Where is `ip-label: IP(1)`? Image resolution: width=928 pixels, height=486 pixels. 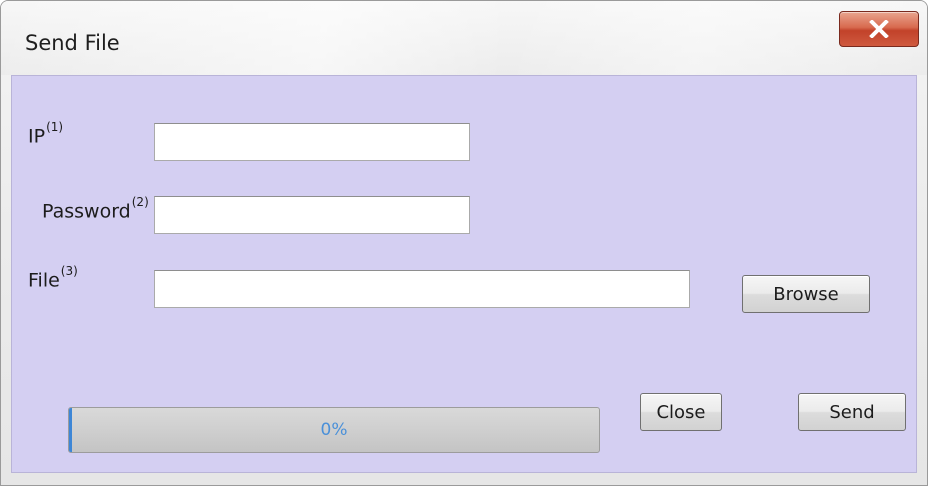 ip-label: IP(1) is located at coordinates (45, 134).